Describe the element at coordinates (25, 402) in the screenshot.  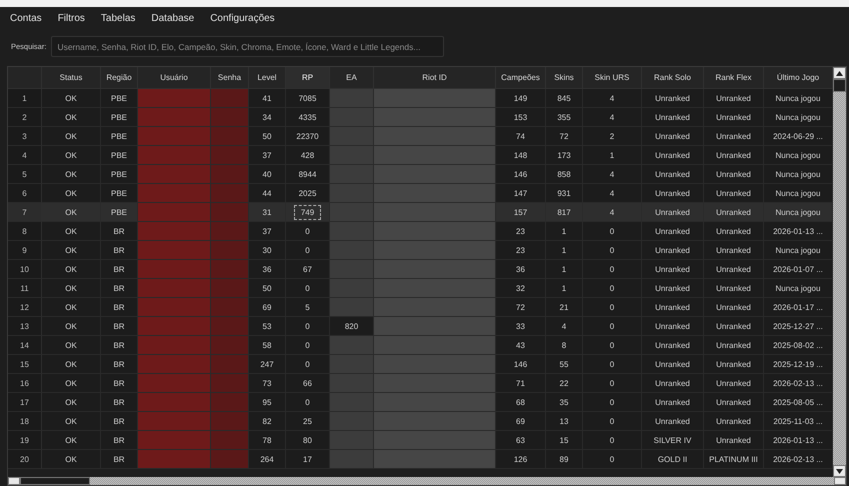
I see `row-number: 17` at that location.